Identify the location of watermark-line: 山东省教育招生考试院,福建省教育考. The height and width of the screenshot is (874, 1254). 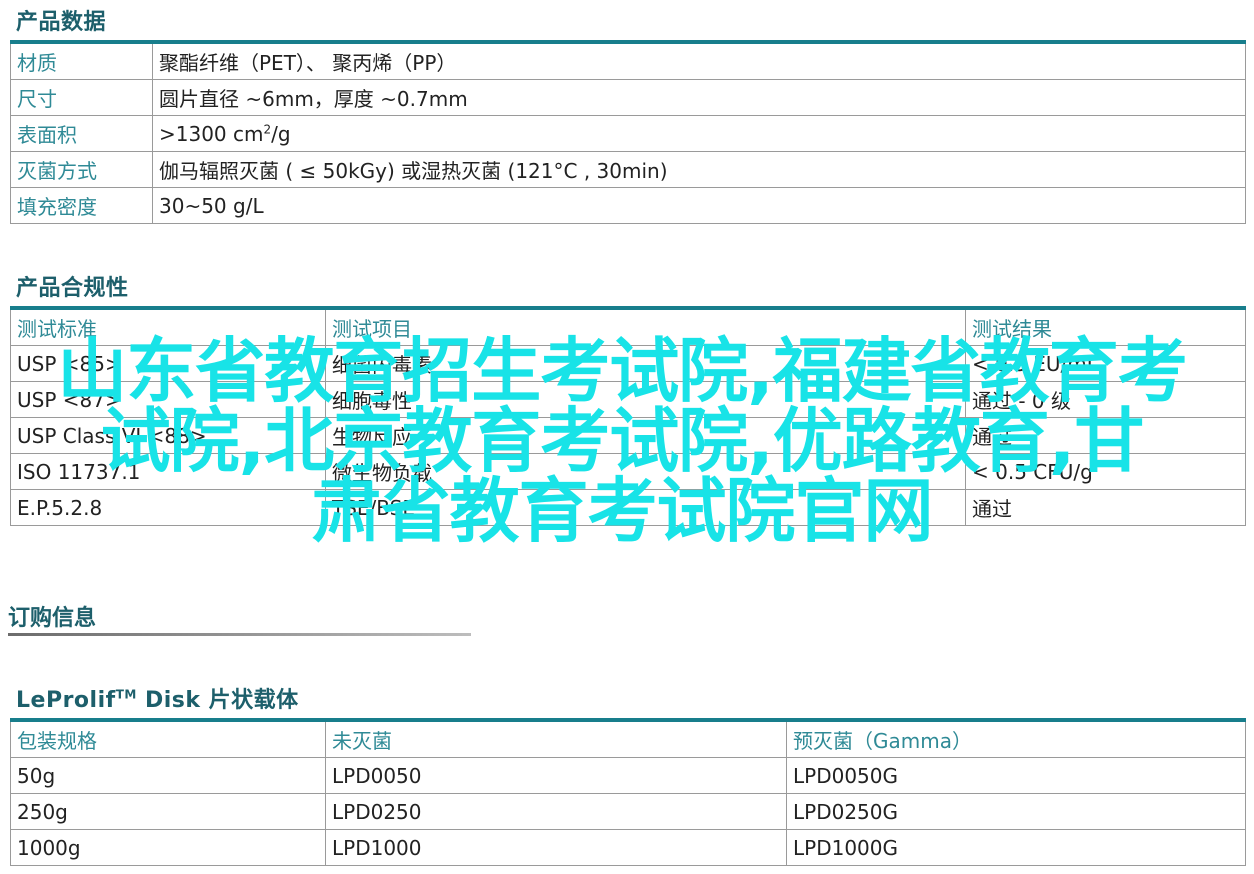
(622, 371).